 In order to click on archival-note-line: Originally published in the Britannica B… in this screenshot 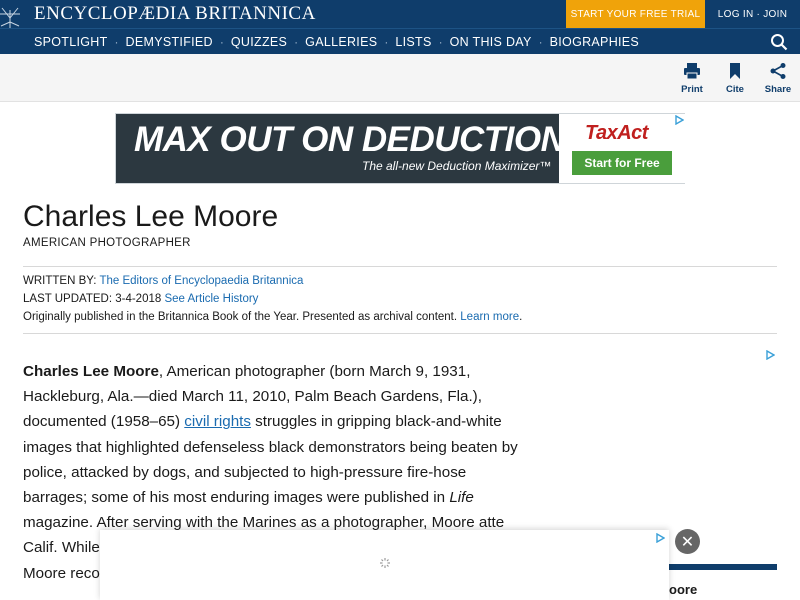, I will do `click(273, 317)`.